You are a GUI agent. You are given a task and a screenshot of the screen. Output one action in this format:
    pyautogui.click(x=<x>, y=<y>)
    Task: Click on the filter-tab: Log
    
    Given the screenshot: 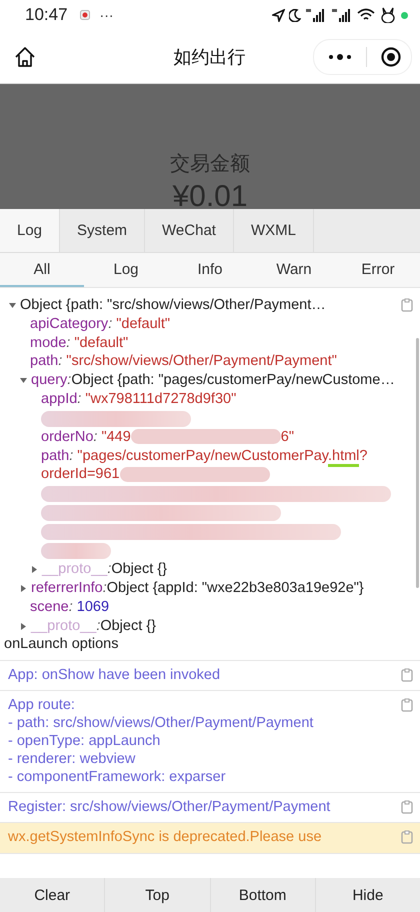 What is the action you would take?
    pyautogui.click(x=126, y=270)
    